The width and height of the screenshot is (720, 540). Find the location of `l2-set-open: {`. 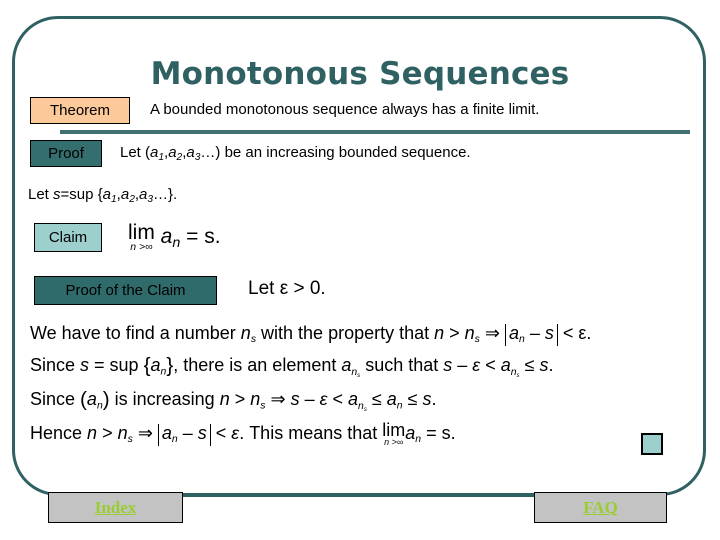

l2-set-open: { is located at coordinates (147, 366).